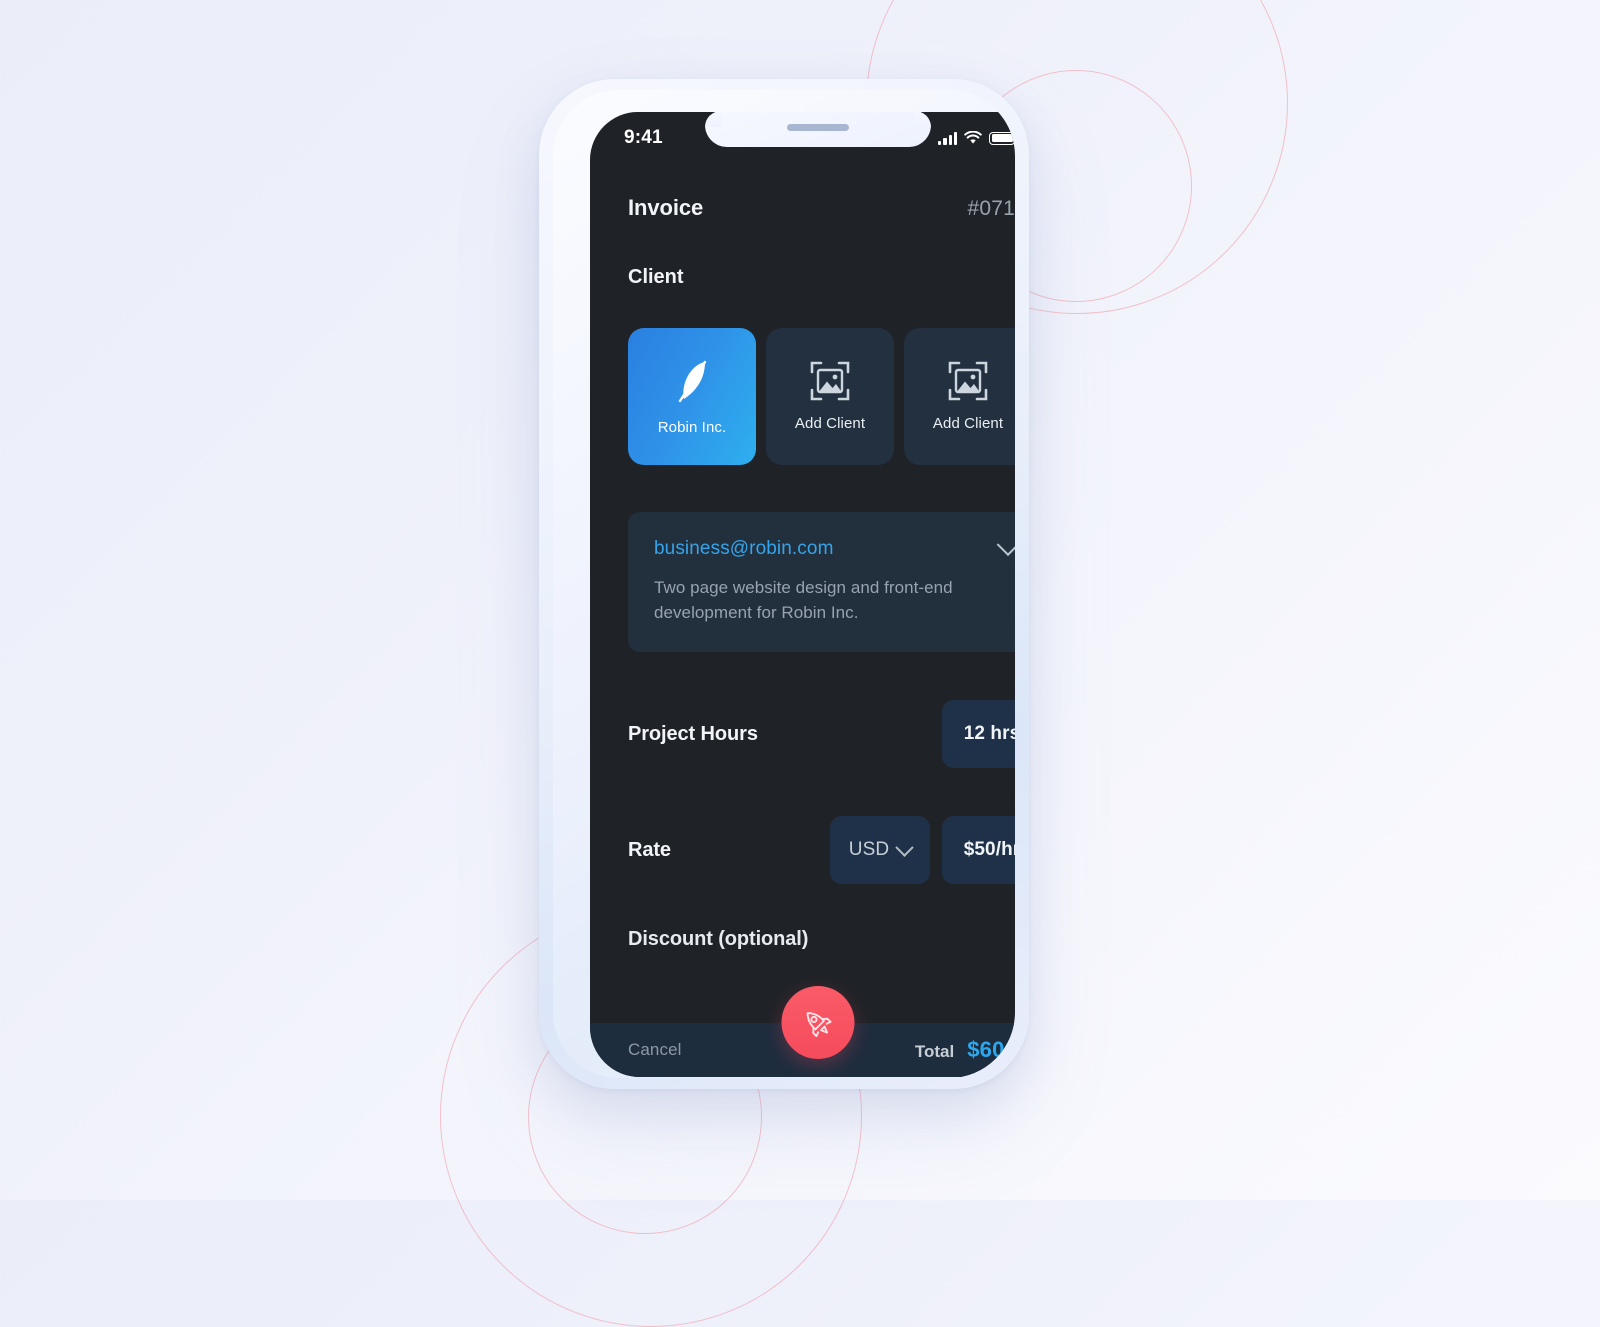 The height and width of the screenshot is (1327, 1600). Describe the element at coordinates (666, 207) in the screenshot. I see `page-title: Invoice` at that location.